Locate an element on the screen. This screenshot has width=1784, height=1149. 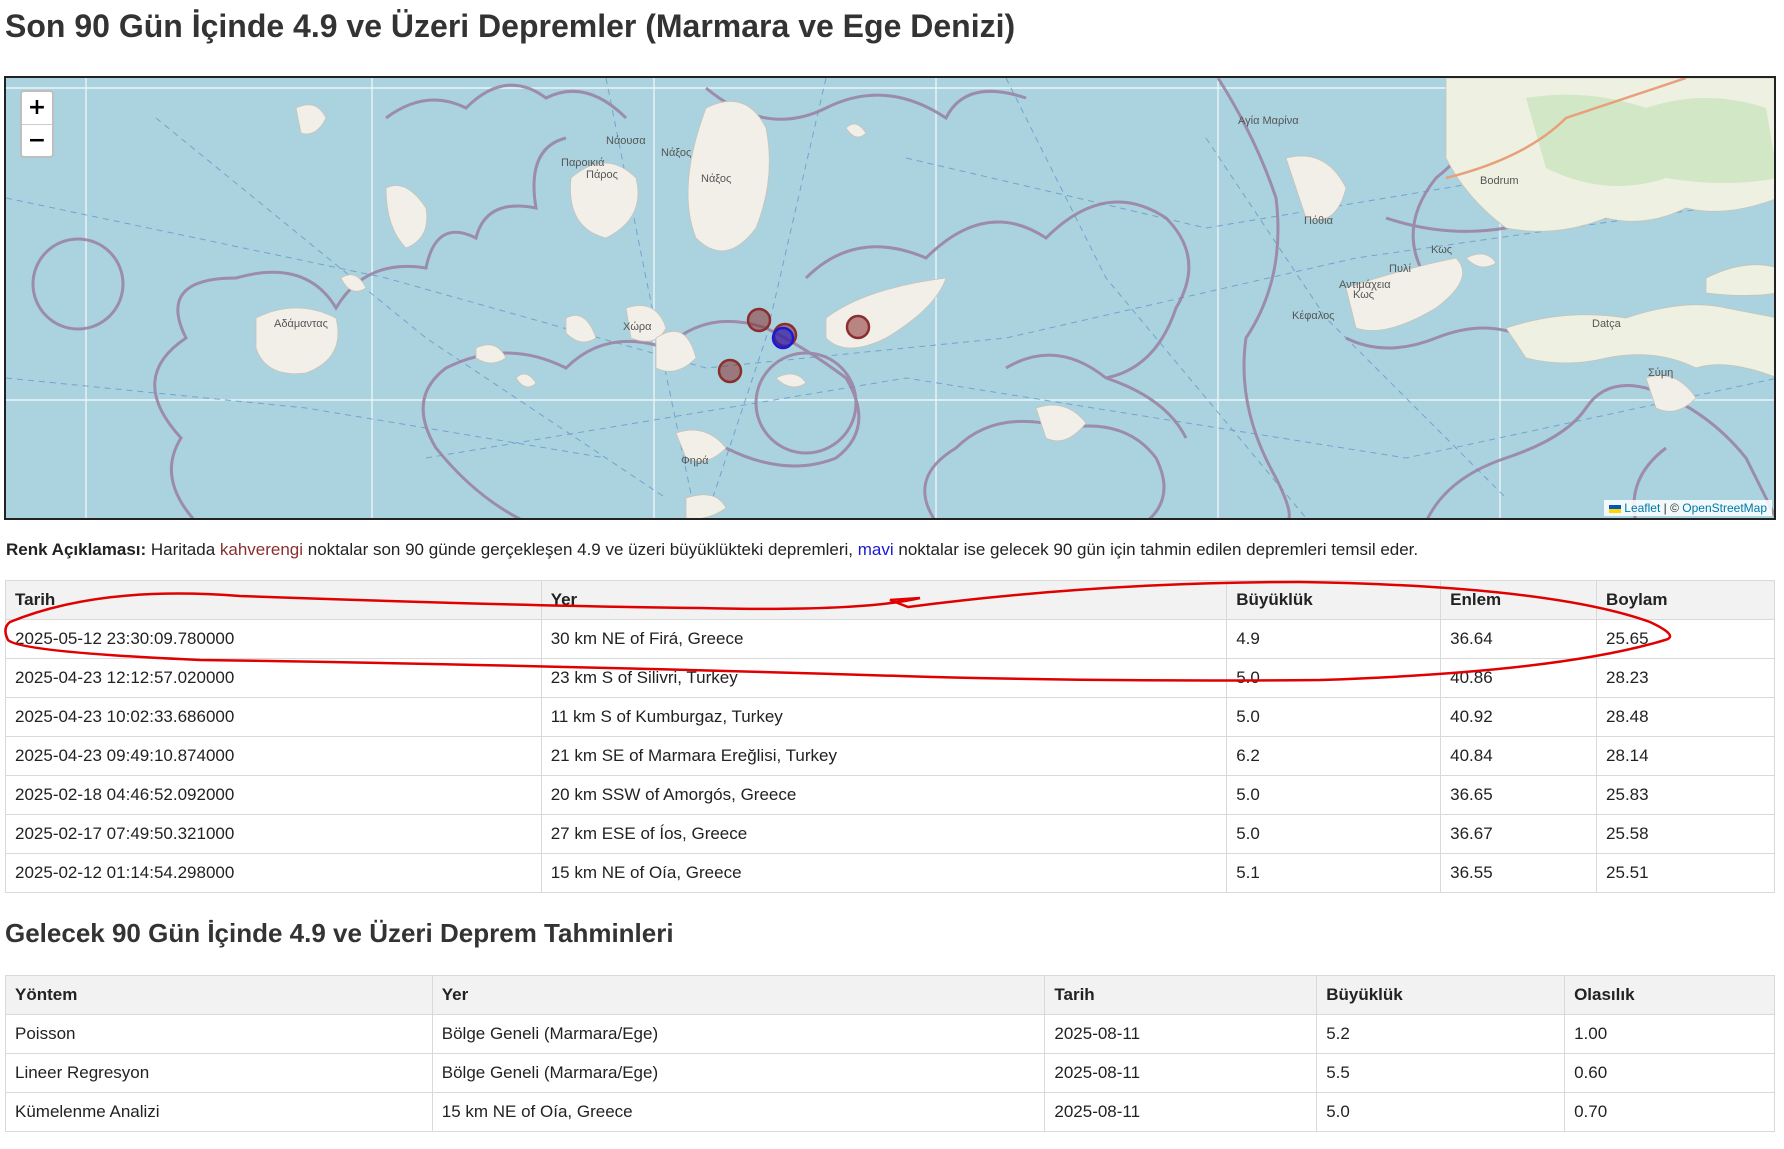
zoom-control: + − is located at coordinates (37, 124).